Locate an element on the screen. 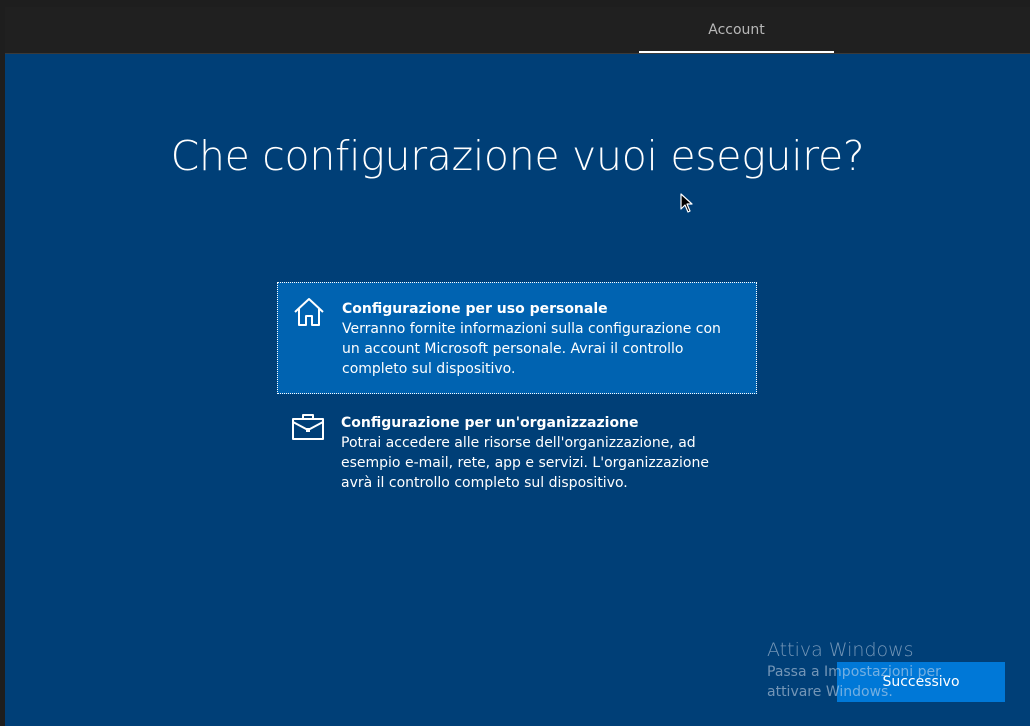 Image resolution: width=1030 pixels, height=726 pixels. tab-account: Account is located at coordinates (736, 30).